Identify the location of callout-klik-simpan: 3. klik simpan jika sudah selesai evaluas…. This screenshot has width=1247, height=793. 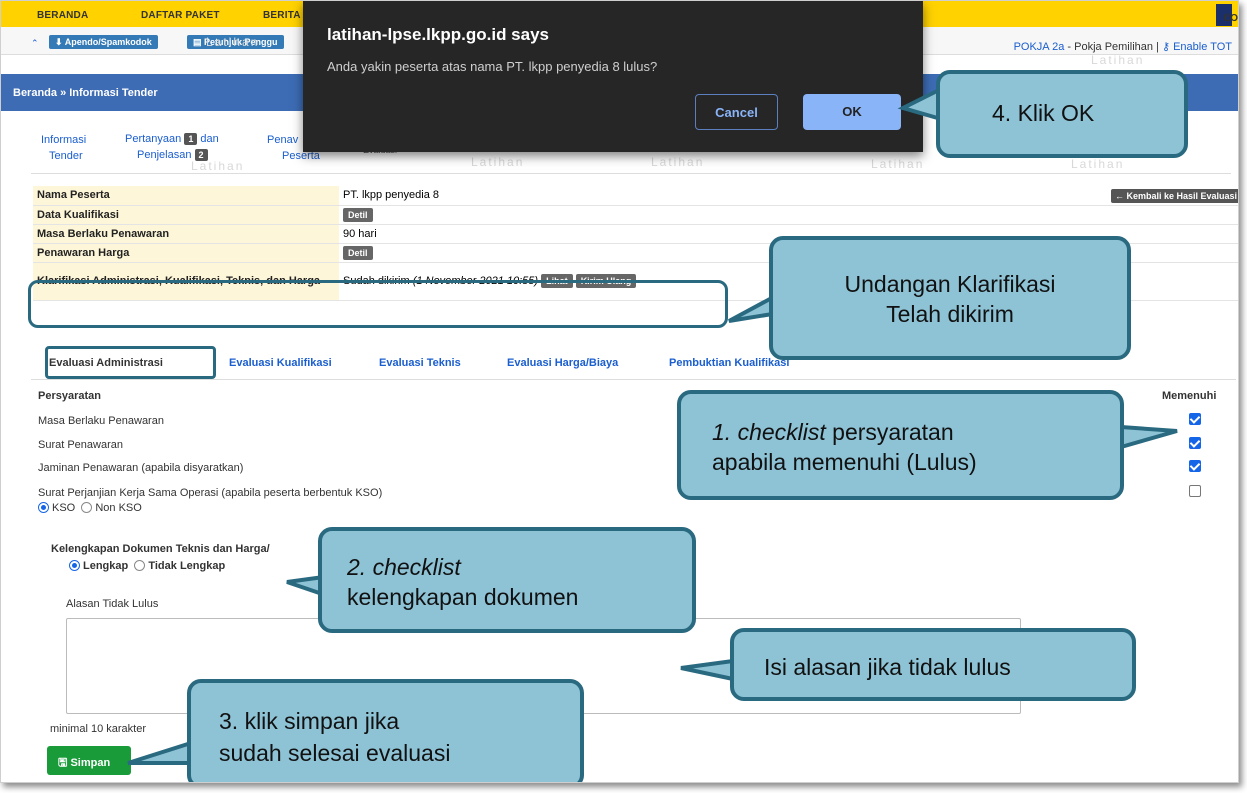
(385, 730).